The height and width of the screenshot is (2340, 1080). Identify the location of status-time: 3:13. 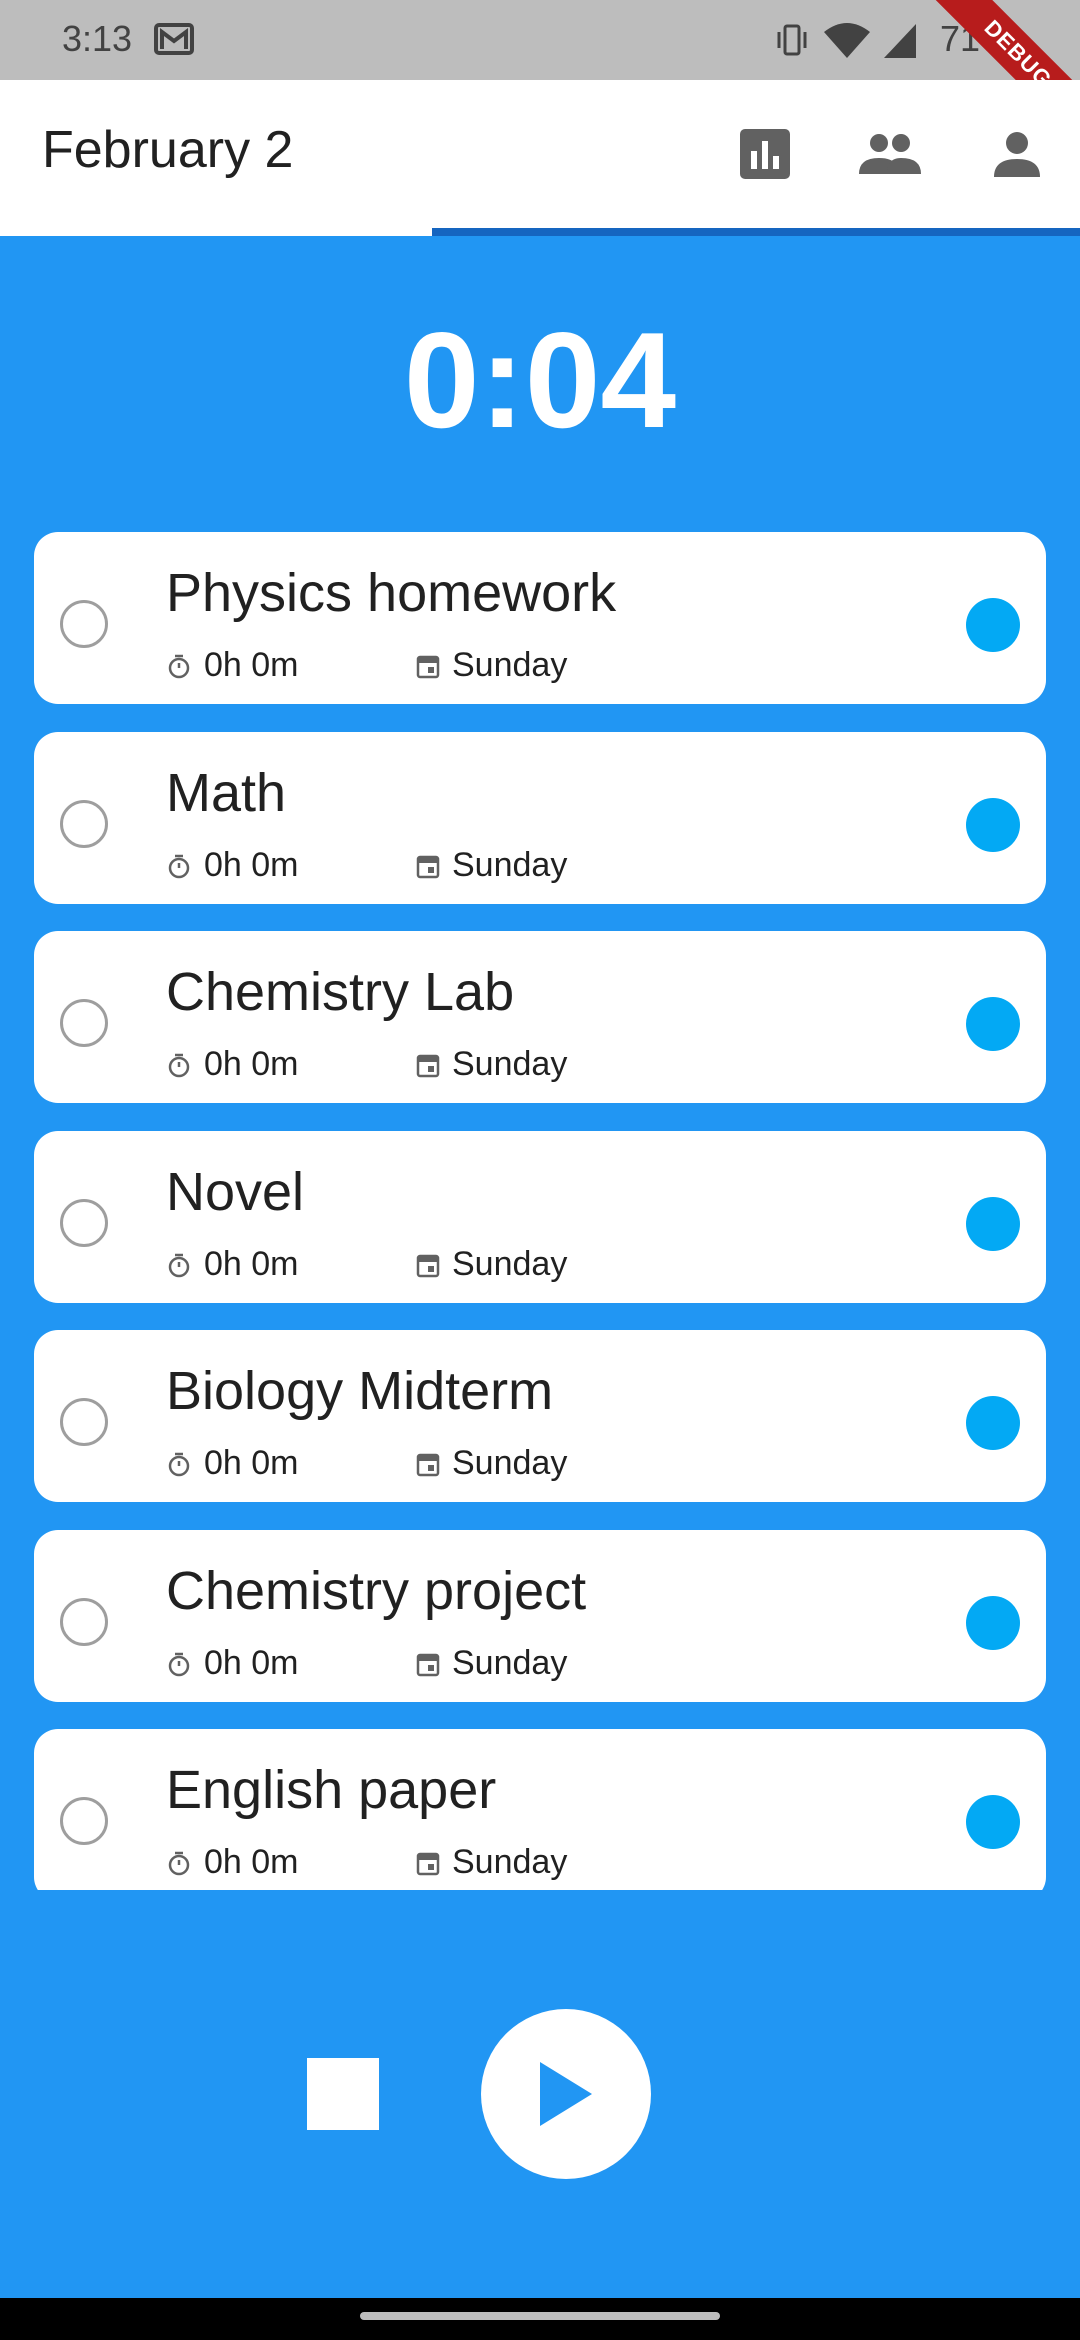
(97, 38).